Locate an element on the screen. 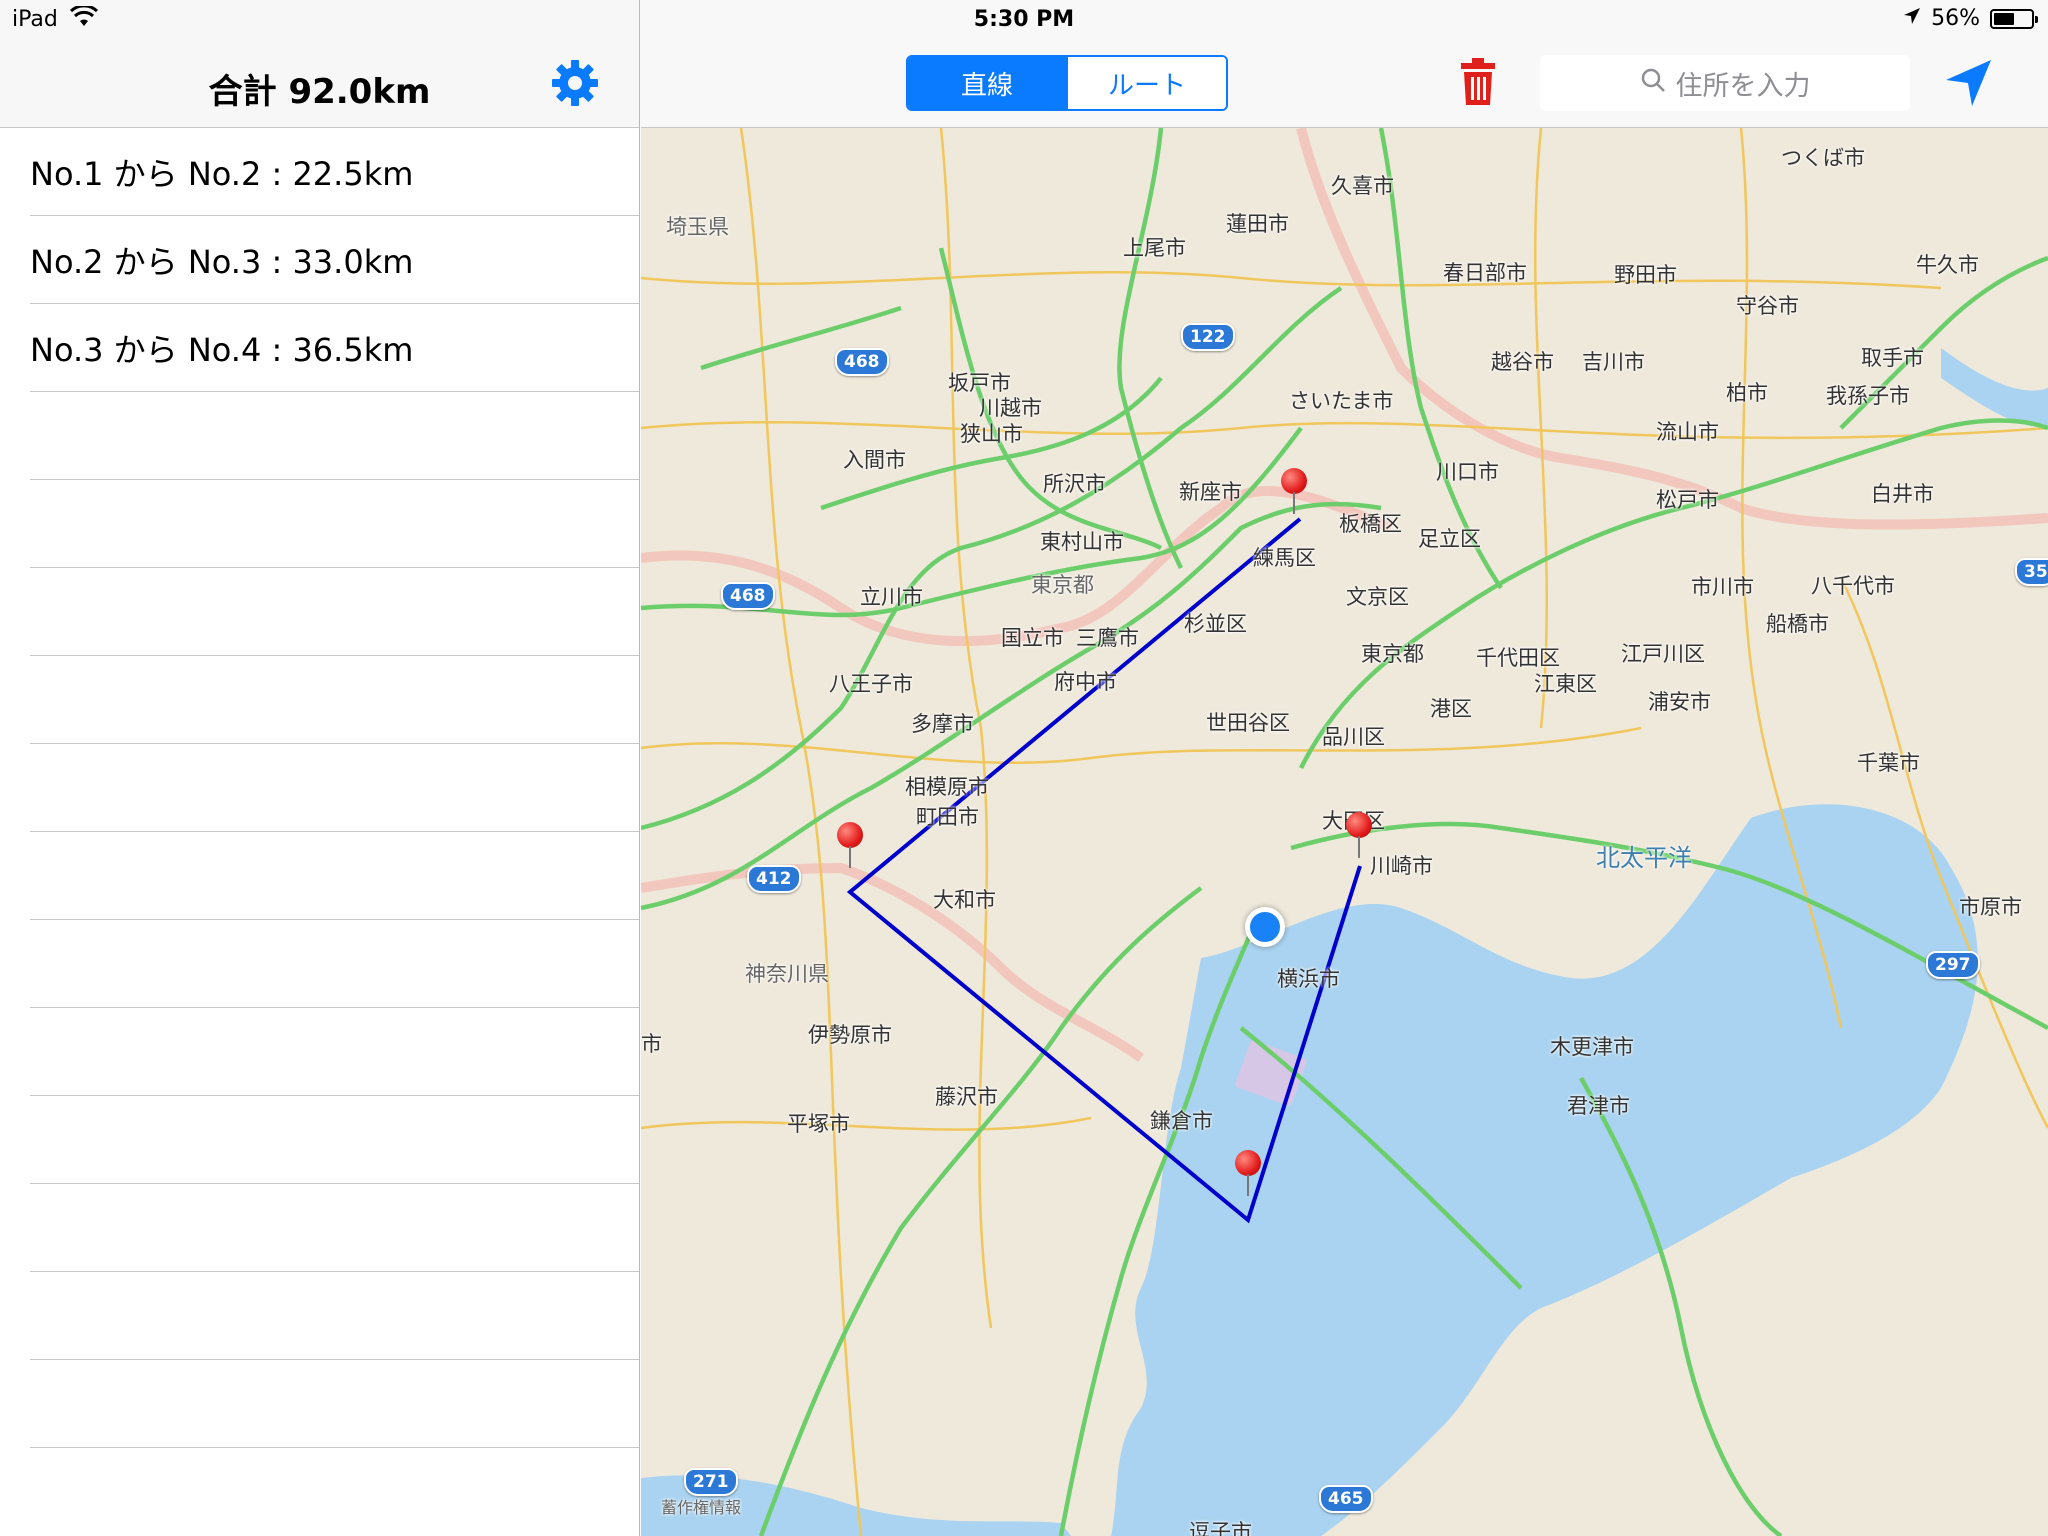 The width and height of the screenshot is (2048, 1536). route-shield: 35 is located at coordinates (2031, 572).